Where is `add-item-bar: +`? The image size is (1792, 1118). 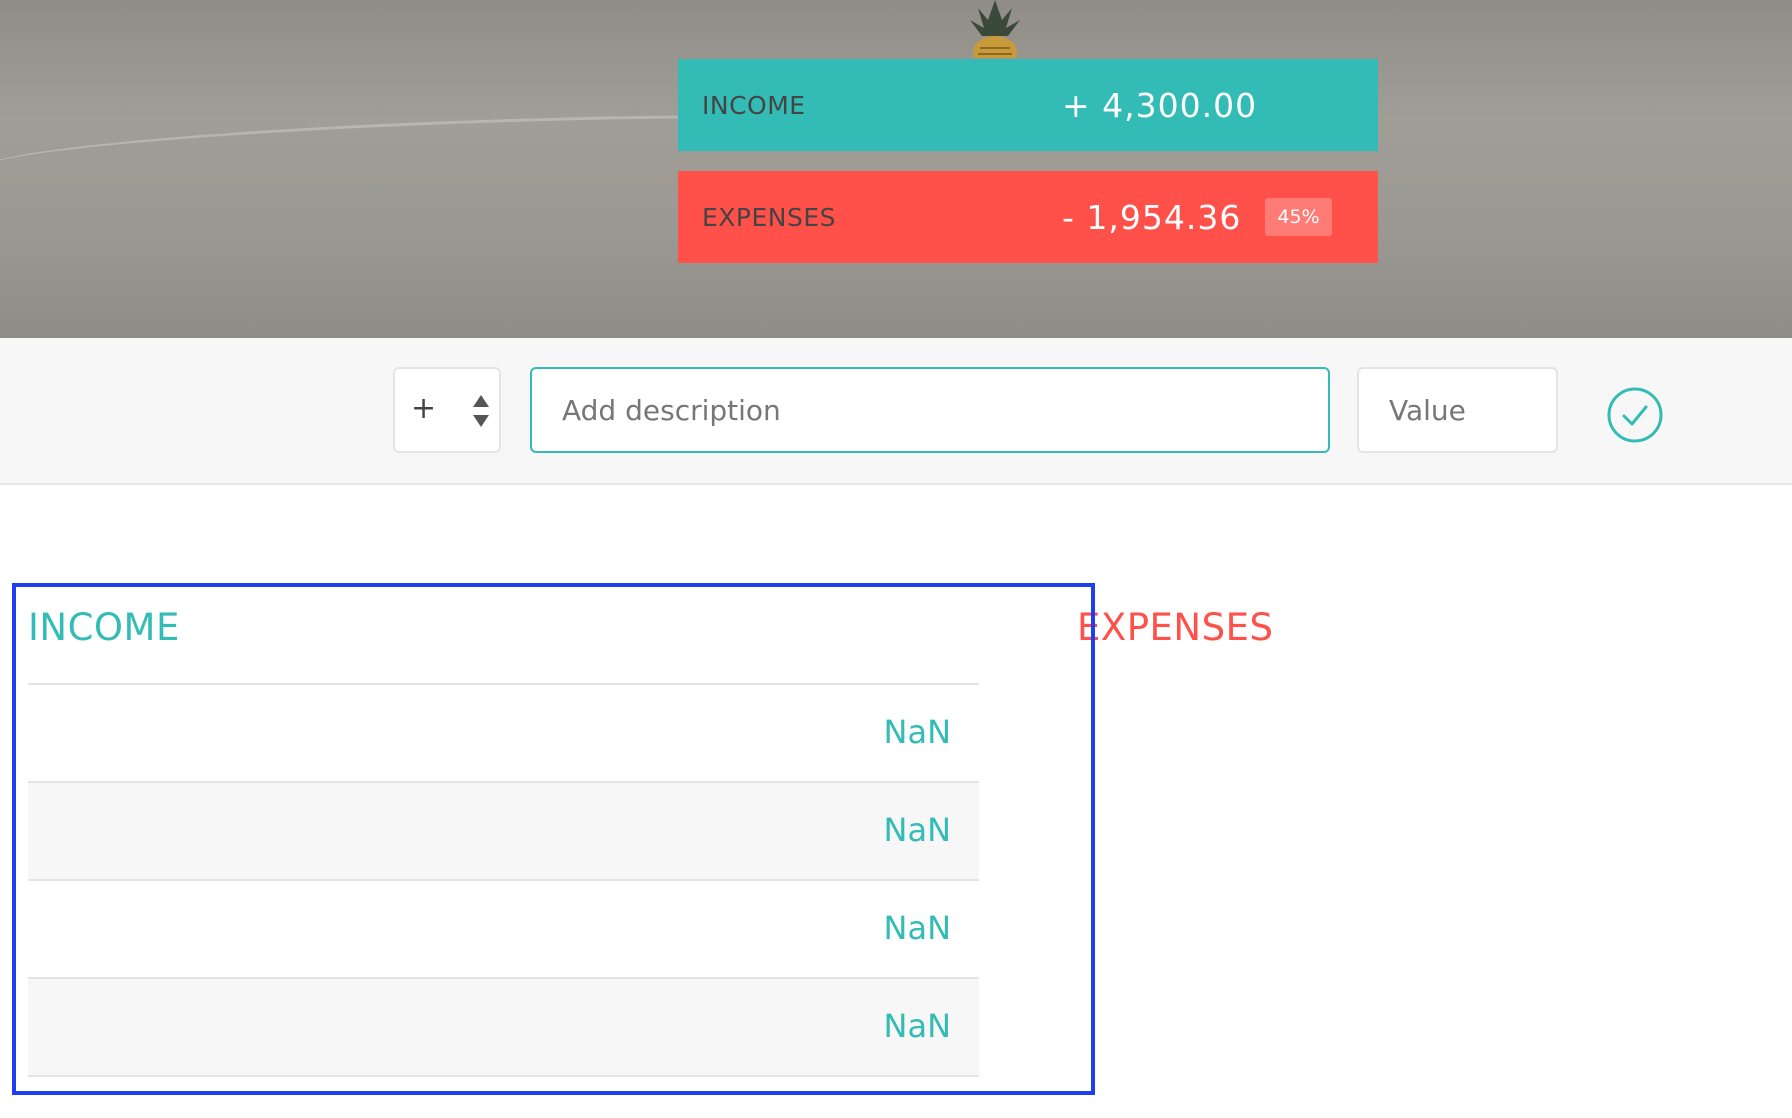 add-item-bar: + is located at coordinates (896, 411).